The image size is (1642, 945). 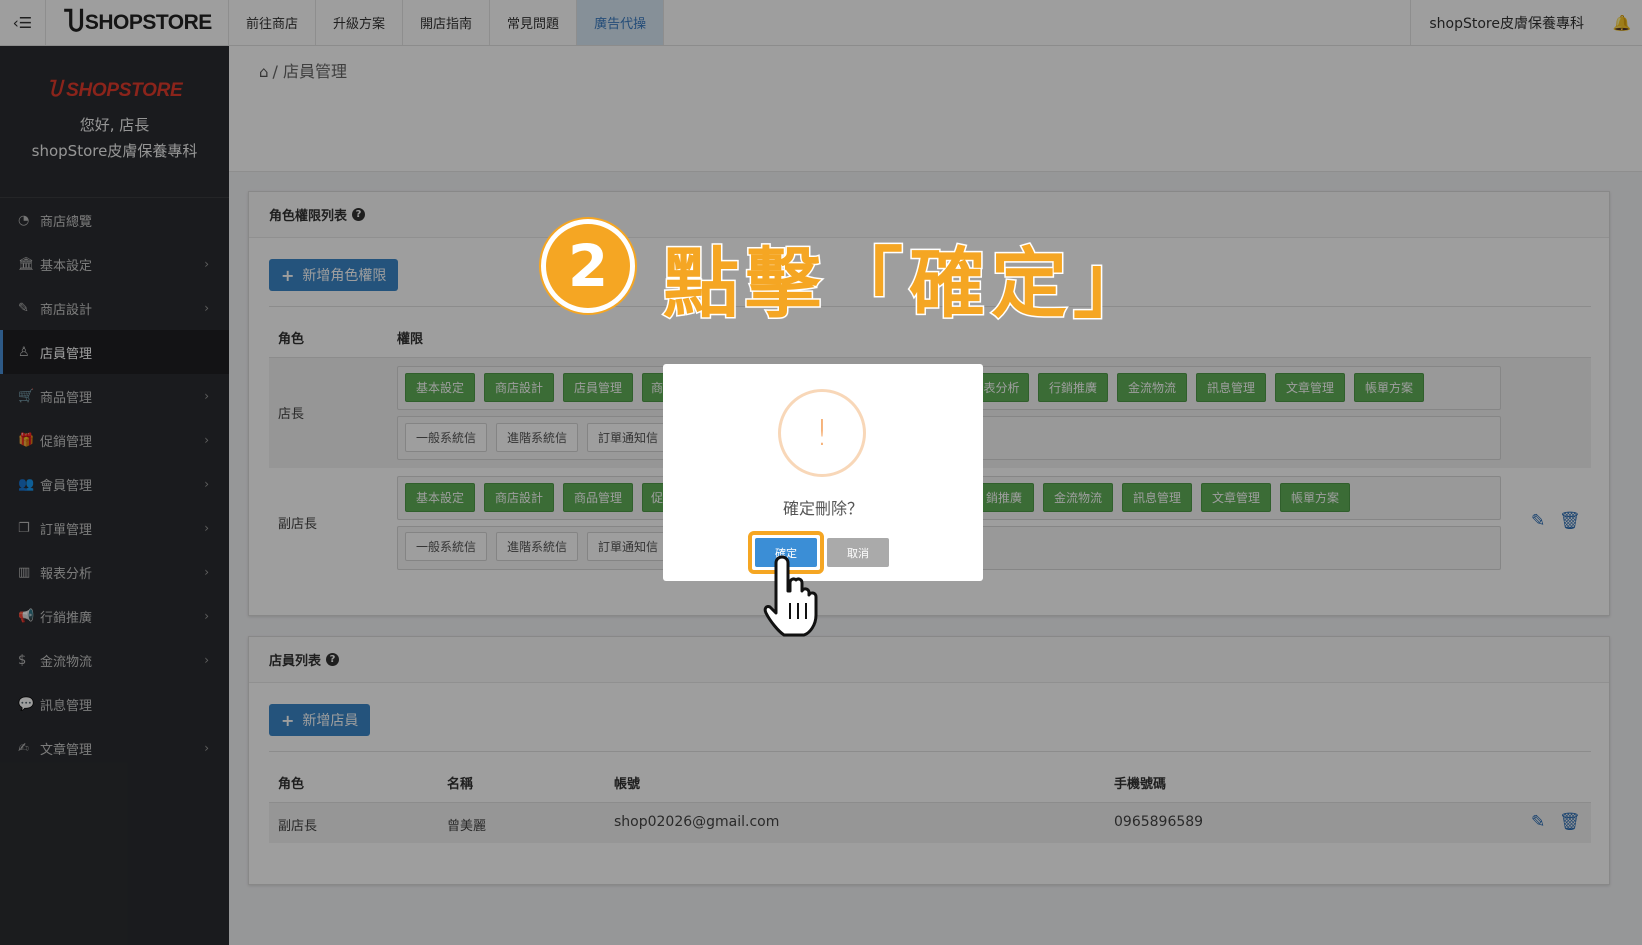 I want to click on step-number-badge: 2, so click(x=588, y=266).